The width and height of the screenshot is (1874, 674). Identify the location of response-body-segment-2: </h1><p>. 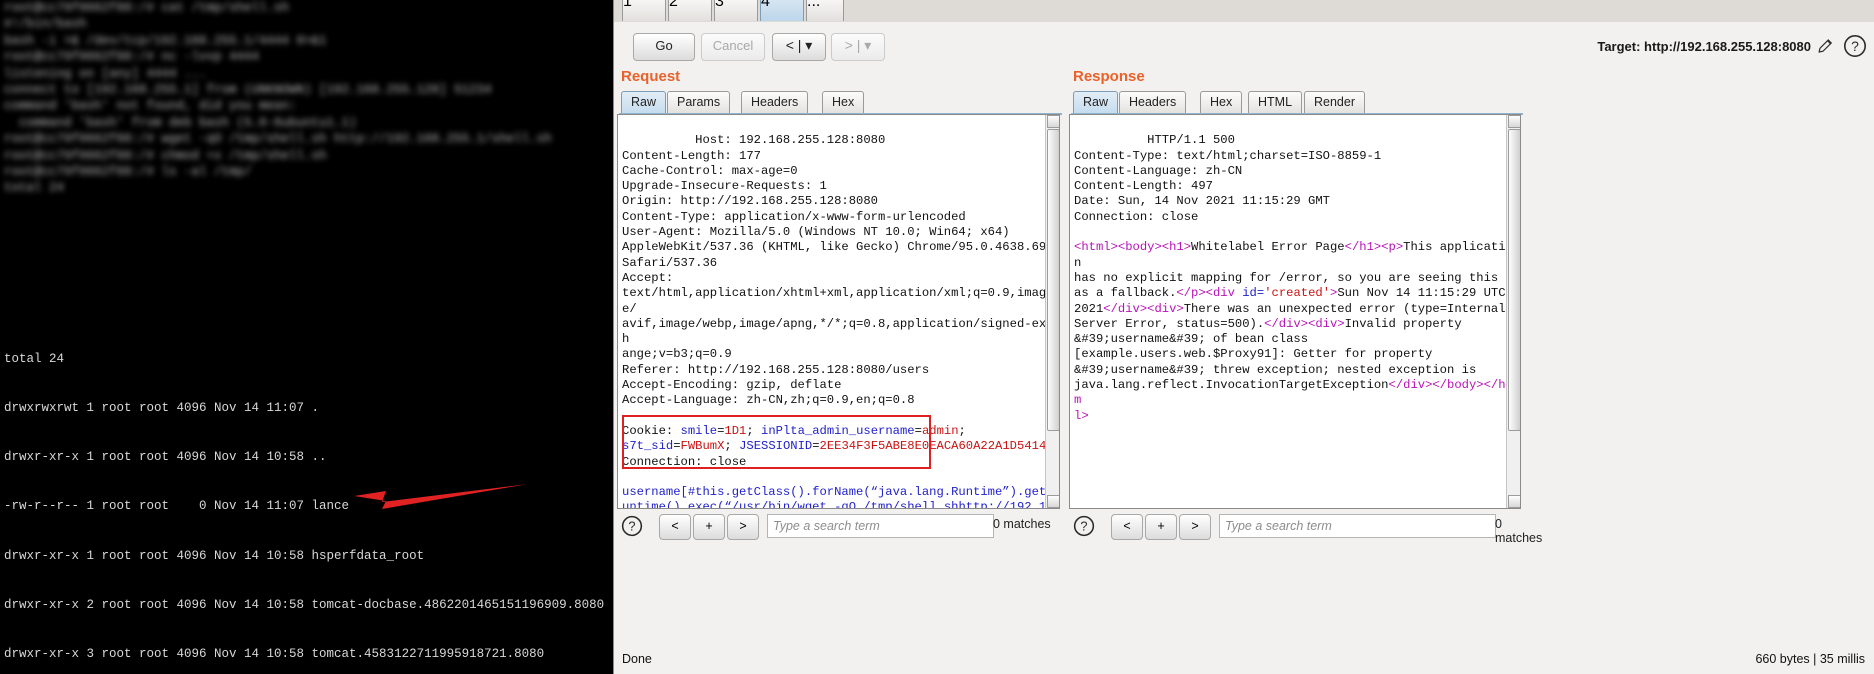
(1374, 247).